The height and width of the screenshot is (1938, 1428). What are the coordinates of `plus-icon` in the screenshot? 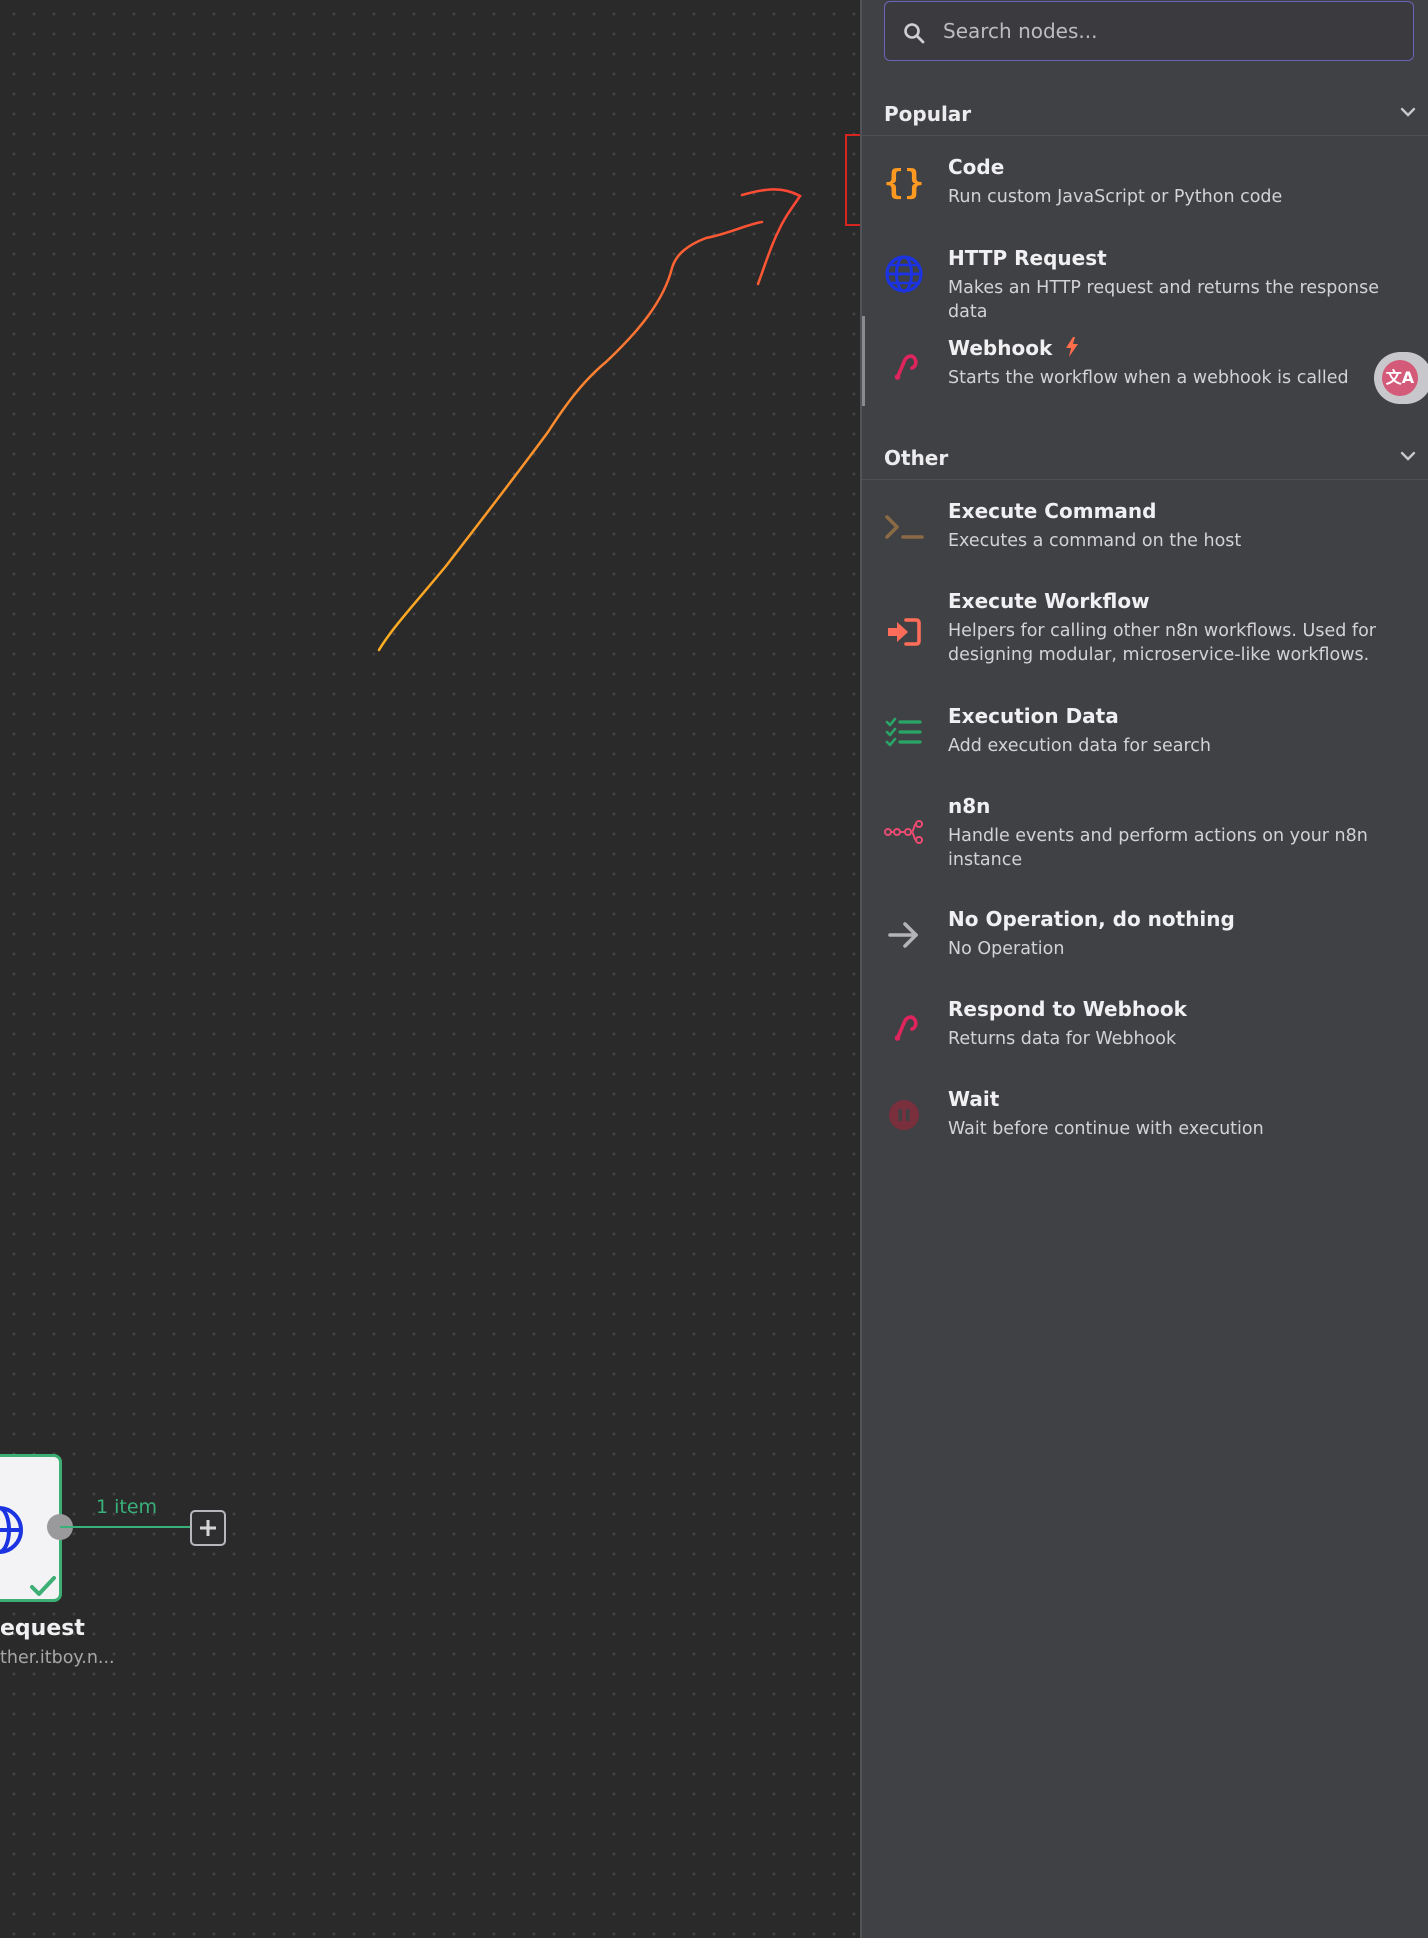 It's located at (208, 1528).